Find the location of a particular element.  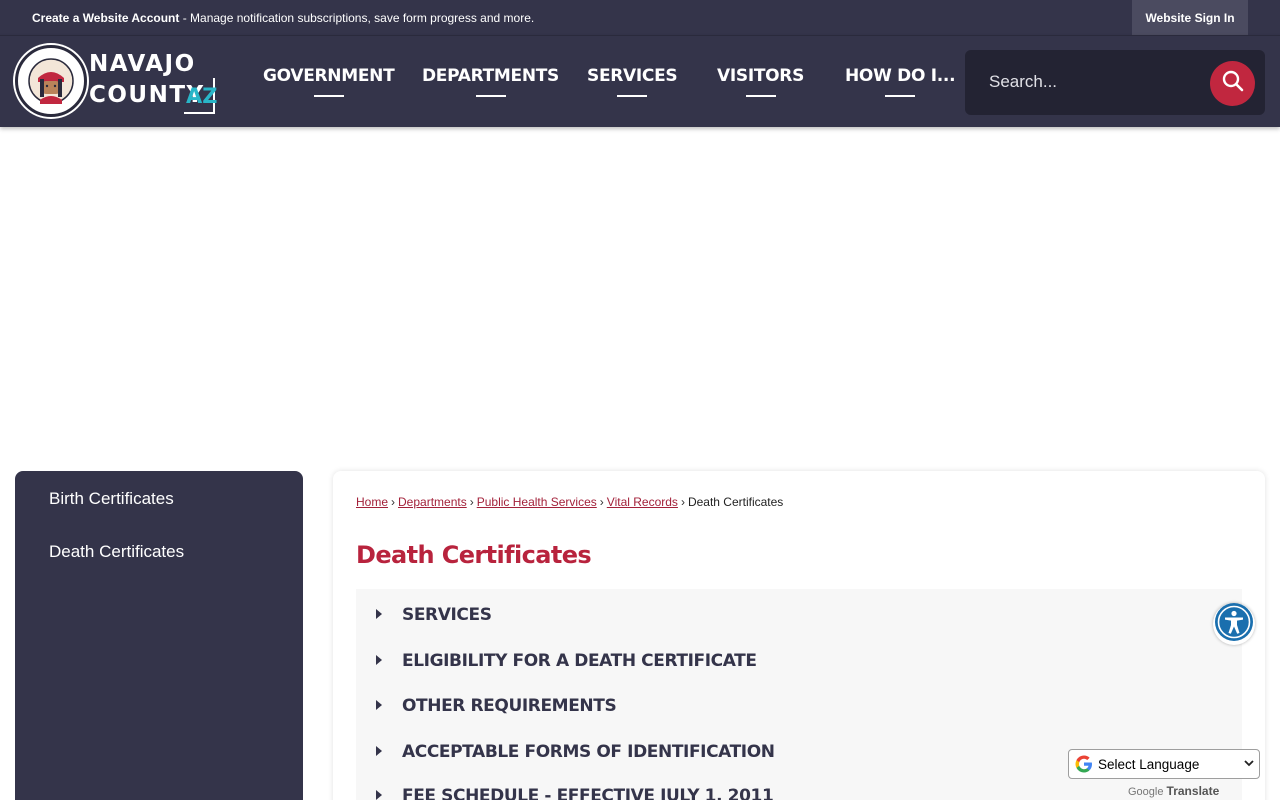

search-input is located at coordinates (1089, 82).